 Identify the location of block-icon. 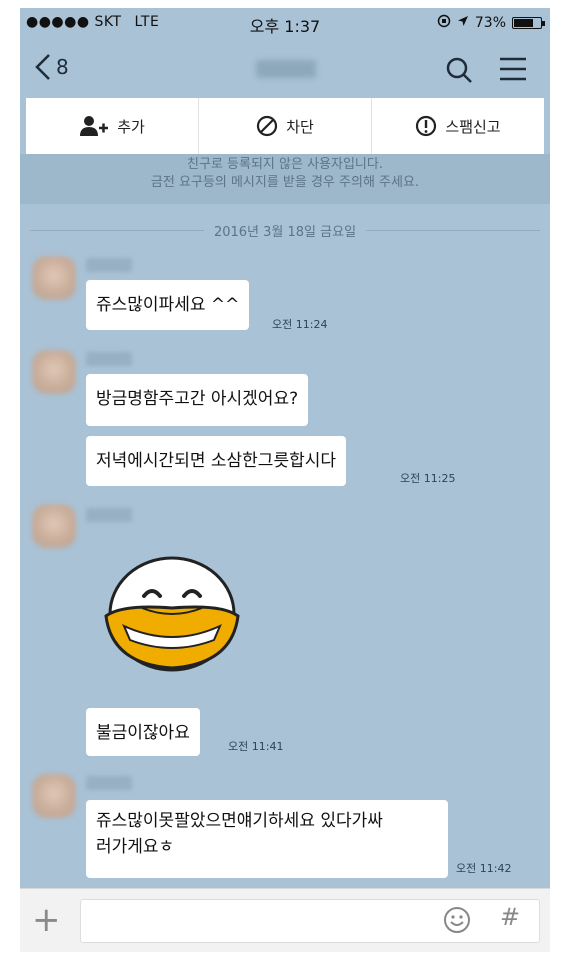
(267, 126).